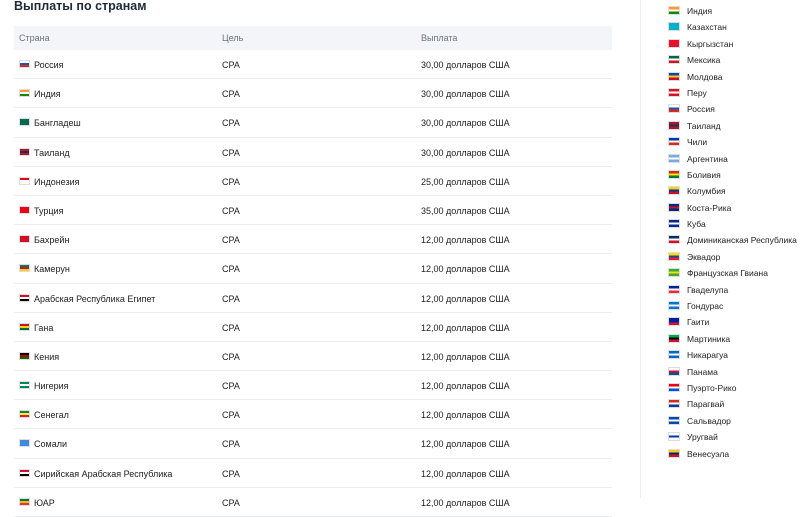  What do you see at coordinates (465, 181) in the screenshot?
I see `payout-cell: 25,00 долларов США` at bounding box center [465, 181].